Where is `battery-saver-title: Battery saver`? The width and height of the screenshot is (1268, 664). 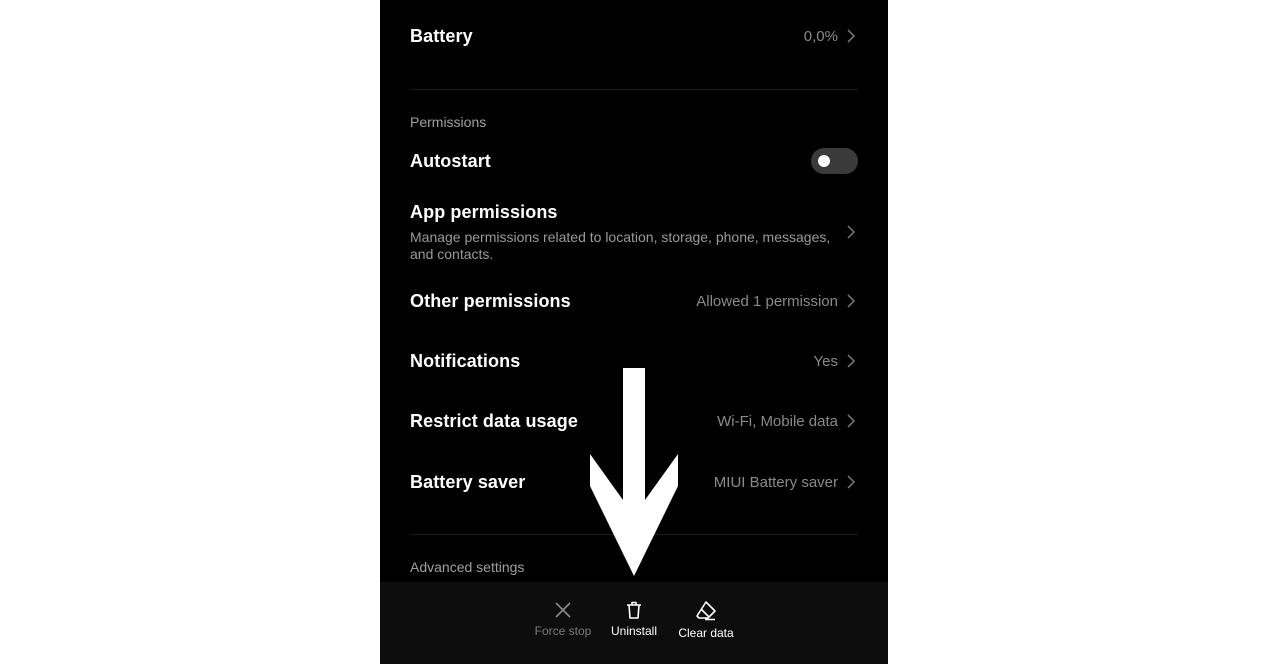
battery-saver-title: Battery saver is located at coordinates (468, 481).